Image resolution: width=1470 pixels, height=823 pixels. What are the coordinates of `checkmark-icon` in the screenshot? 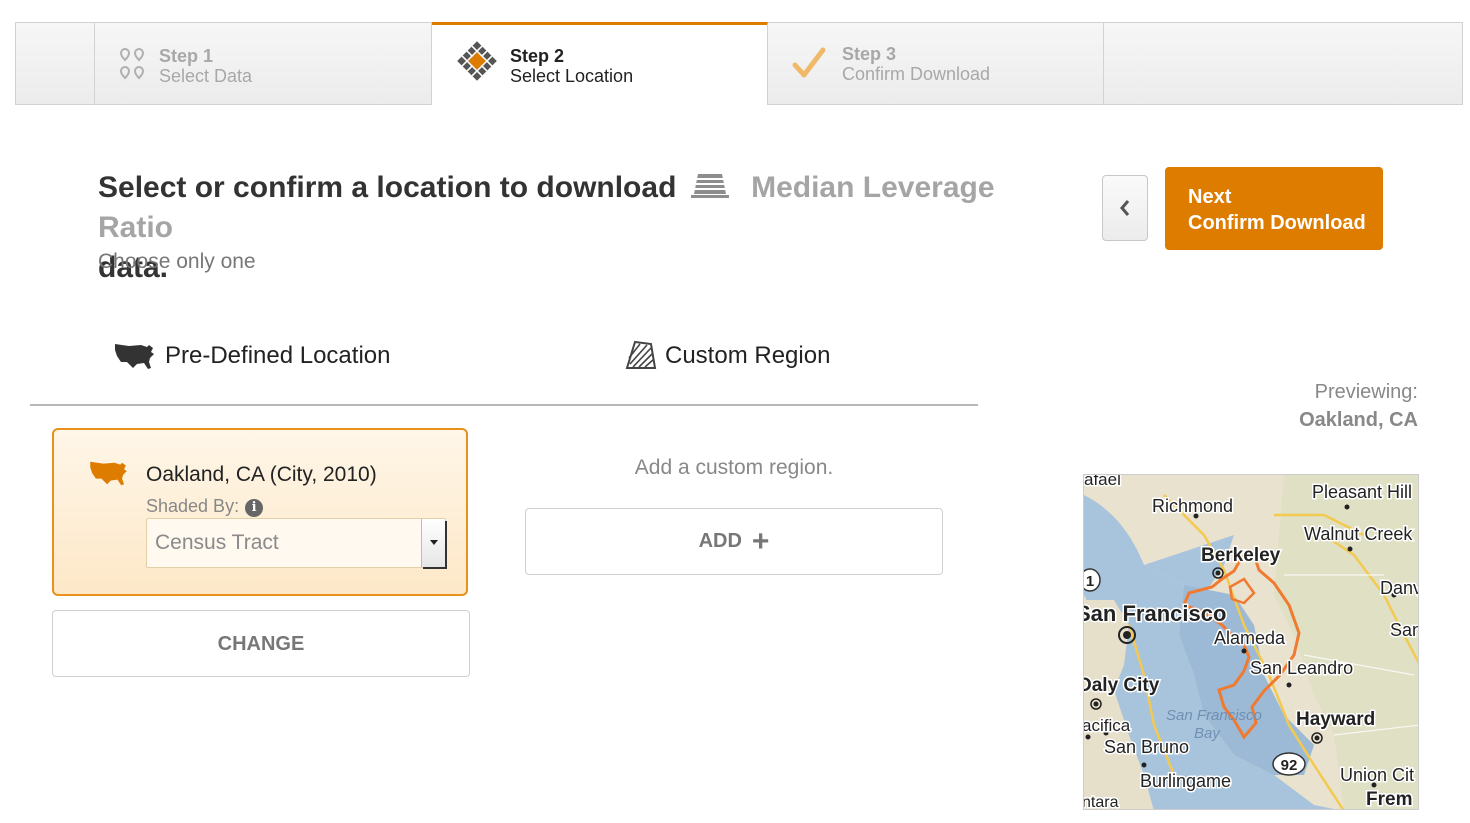 It's located at (809, 62).